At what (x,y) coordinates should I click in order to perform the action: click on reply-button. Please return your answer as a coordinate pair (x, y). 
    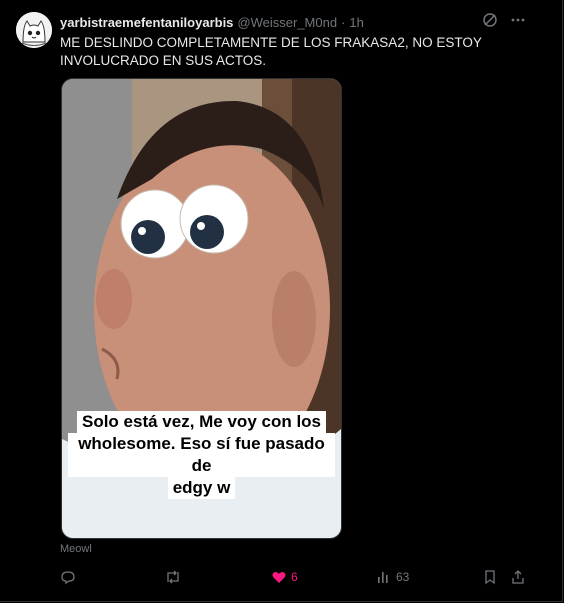
    Looking at the image, I should click on (70, 577).